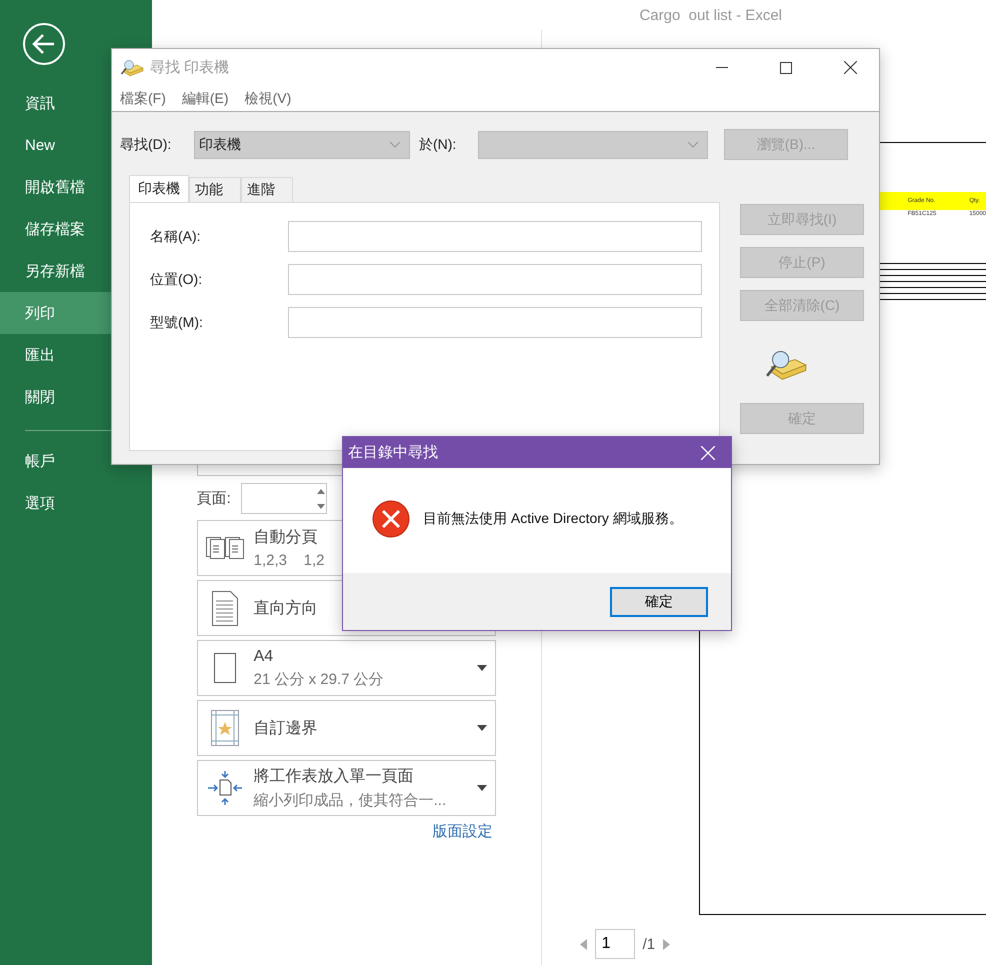 The height and width of the screenshot is (965, 986). What do you see at coordinates (286, 608) in the screenshot?
I see `setting-title: 直向方向` at bounding box center [286, 608].